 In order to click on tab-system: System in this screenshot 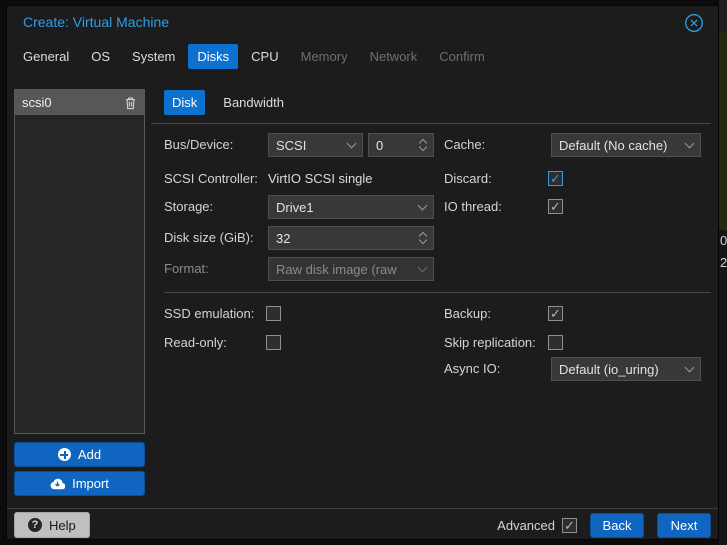, I will do `click(153, 56)`.